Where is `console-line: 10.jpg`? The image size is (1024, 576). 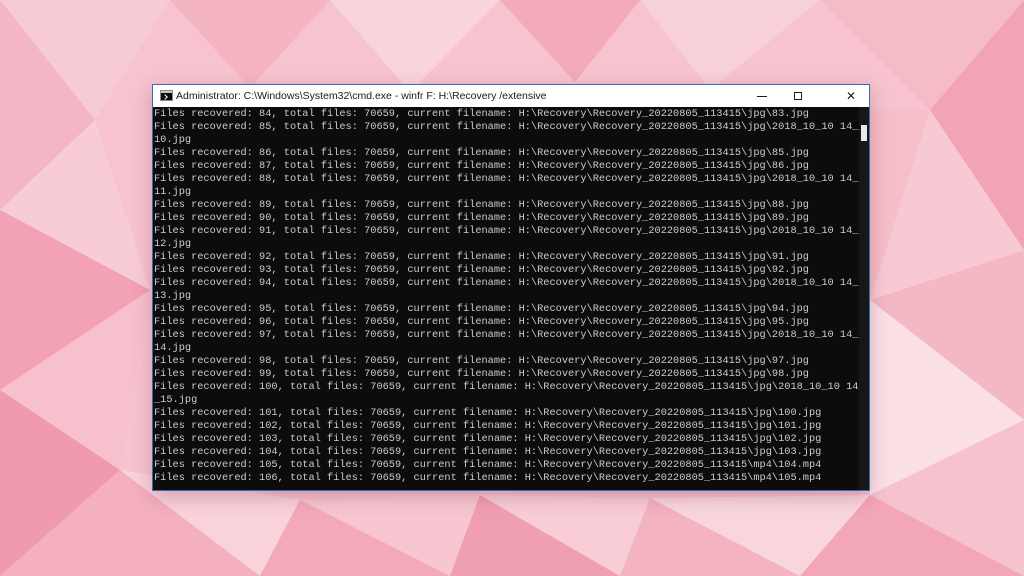 console-line: 10.jpg is located at coordinates (173, 140).